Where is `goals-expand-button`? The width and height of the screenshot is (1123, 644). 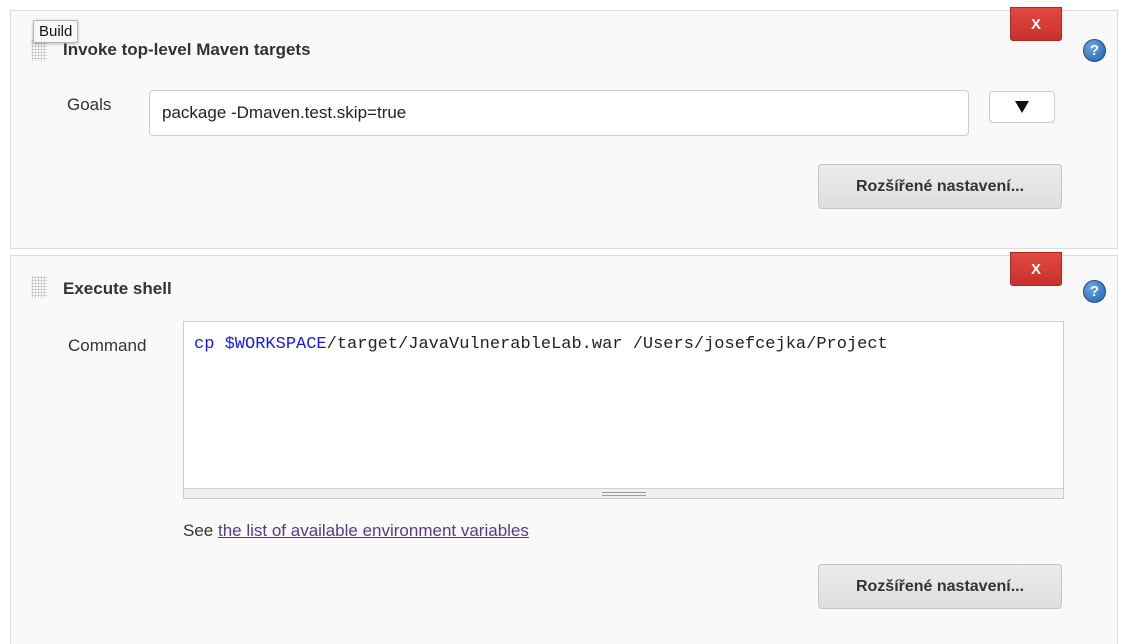
goals-expand-button is located at coordinates (1022, 107).